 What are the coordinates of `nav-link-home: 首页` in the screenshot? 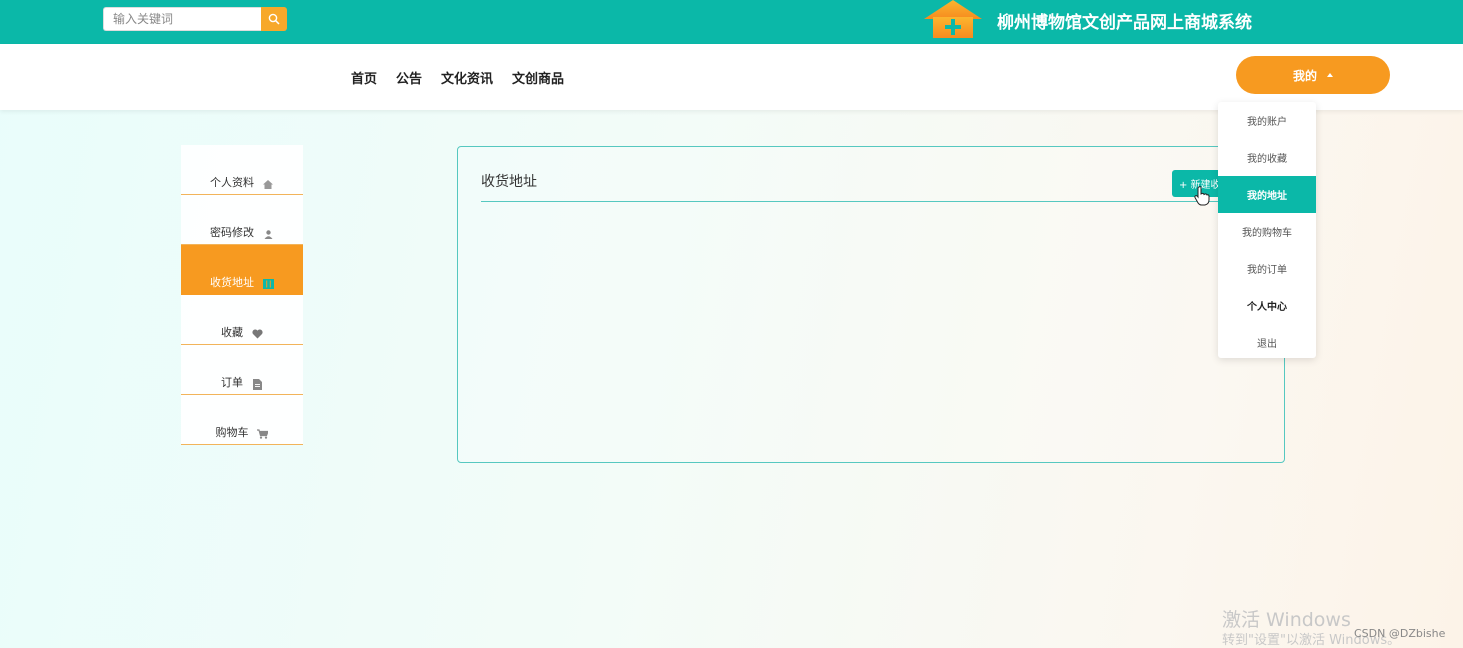 It's located at (364, 77).